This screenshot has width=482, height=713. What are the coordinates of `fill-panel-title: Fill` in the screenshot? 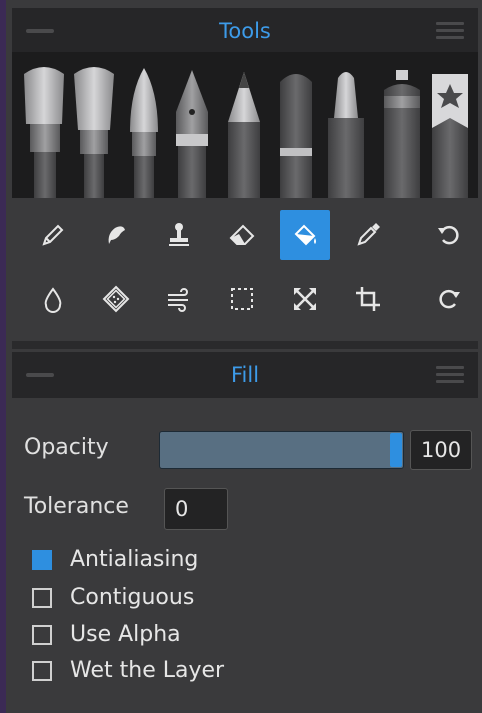 It's located at (245, 375).